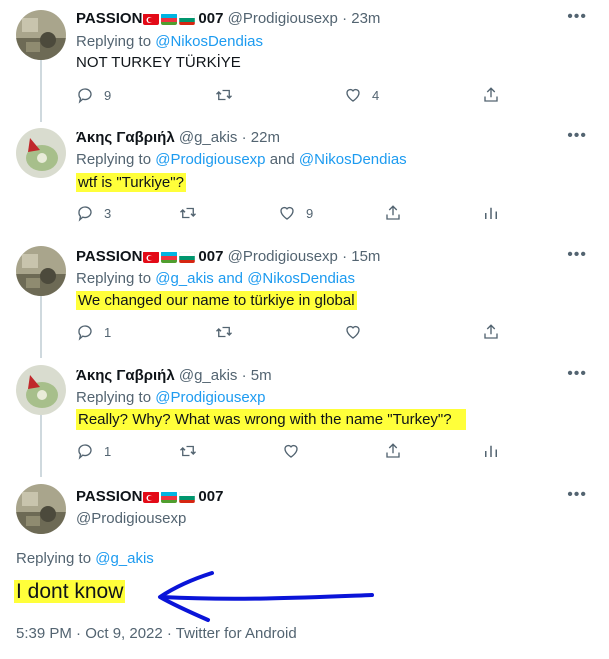 This screenshot has width=609, height=659. I want to click on like-button: 4, so click(361, 95).